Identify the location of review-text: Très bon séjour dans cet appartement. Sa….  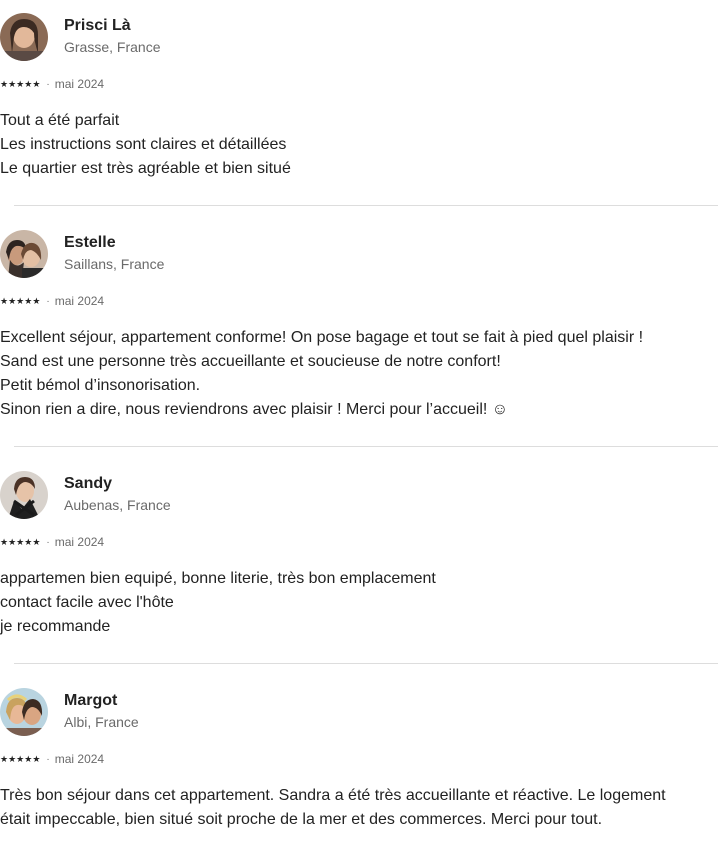
(348, 808).